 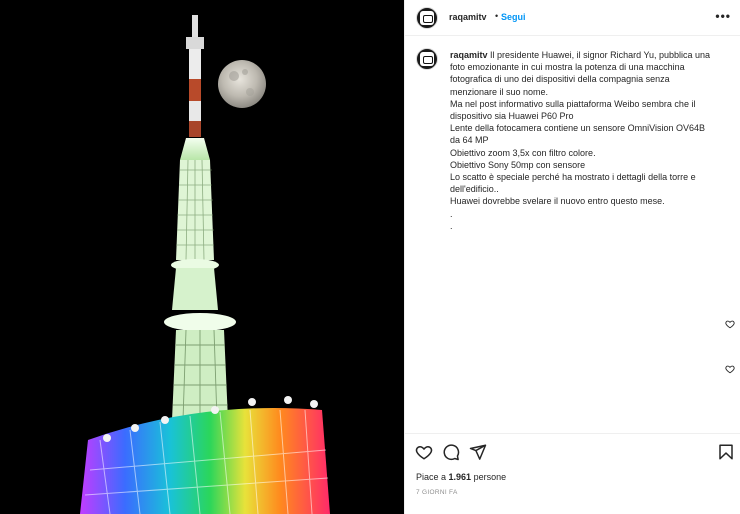 What do you see at coordinates (489, 477) in the screenshot?
I see `likes-suffix: persone` at bounding box center [489, 477].